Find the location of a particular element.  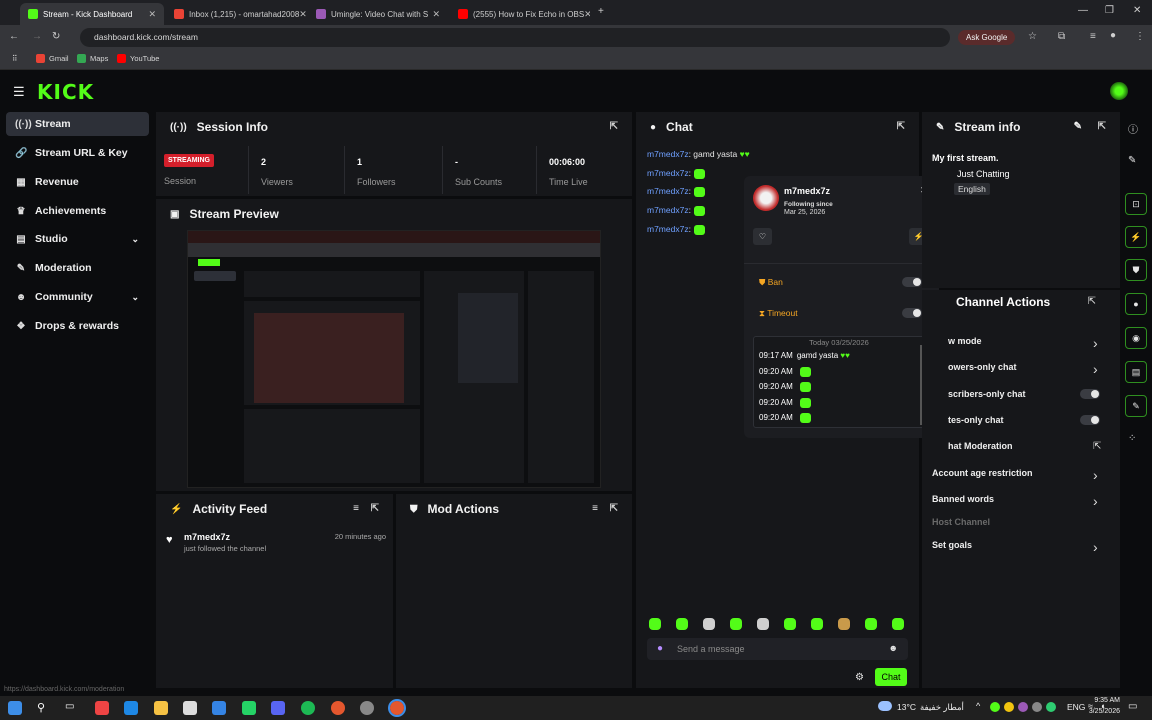

close-window-button: ✕ is located at coordinates (1137, 10).